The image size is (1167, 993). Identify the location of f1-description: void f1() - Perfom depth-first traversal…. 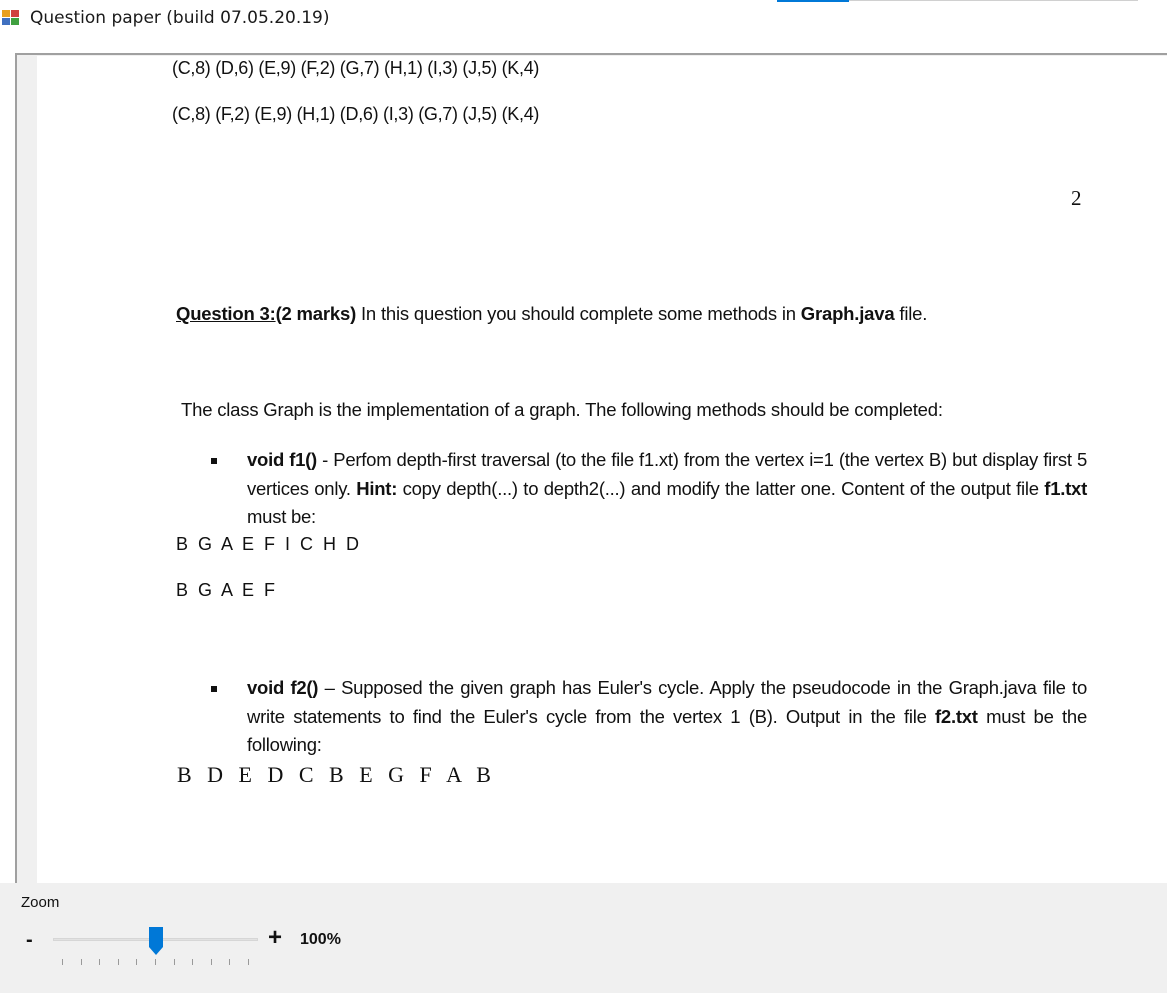
(667, 489).